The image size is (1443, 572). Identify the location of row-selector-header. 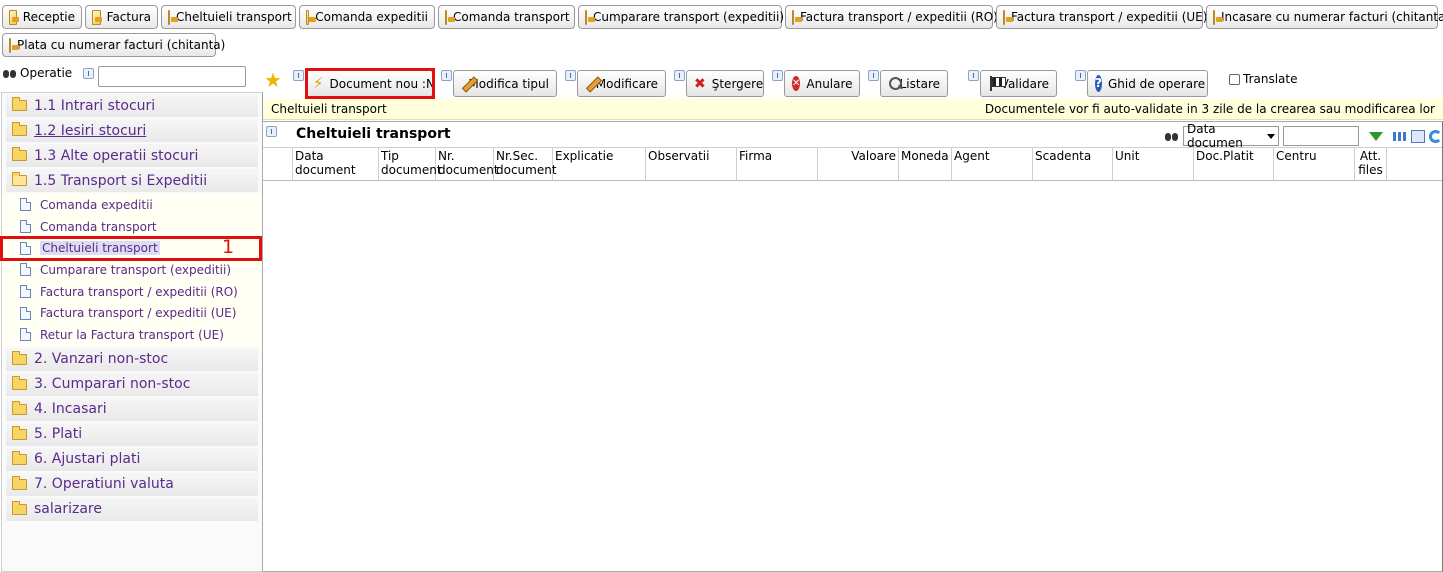
(278, 164).